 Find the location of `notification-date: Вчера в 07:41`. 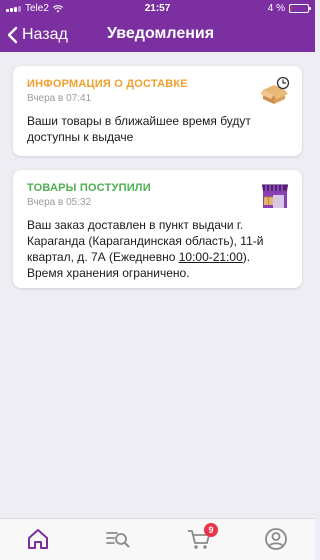

notification-date: Вчера в 07:41 is located at coordinates (59, 98).